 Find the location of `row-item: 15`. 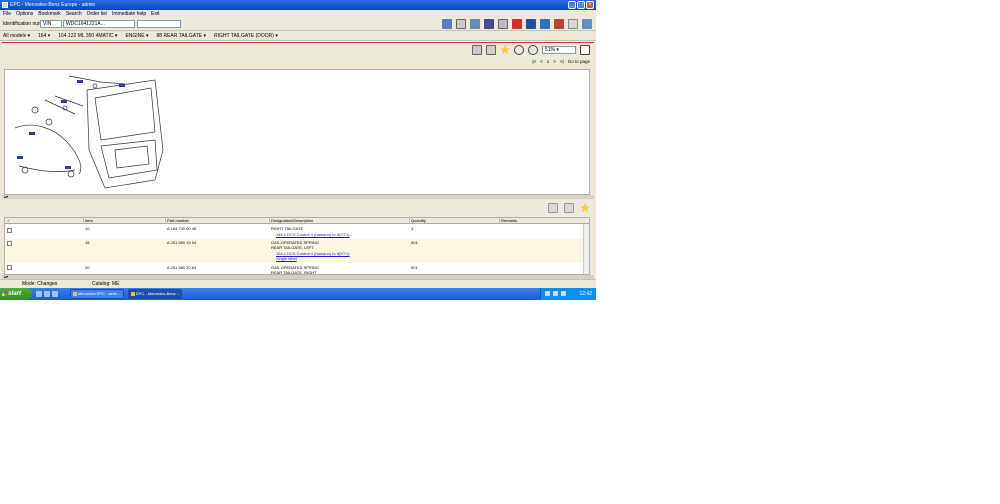

row-item: 15 is located at coordinates (87, 242).